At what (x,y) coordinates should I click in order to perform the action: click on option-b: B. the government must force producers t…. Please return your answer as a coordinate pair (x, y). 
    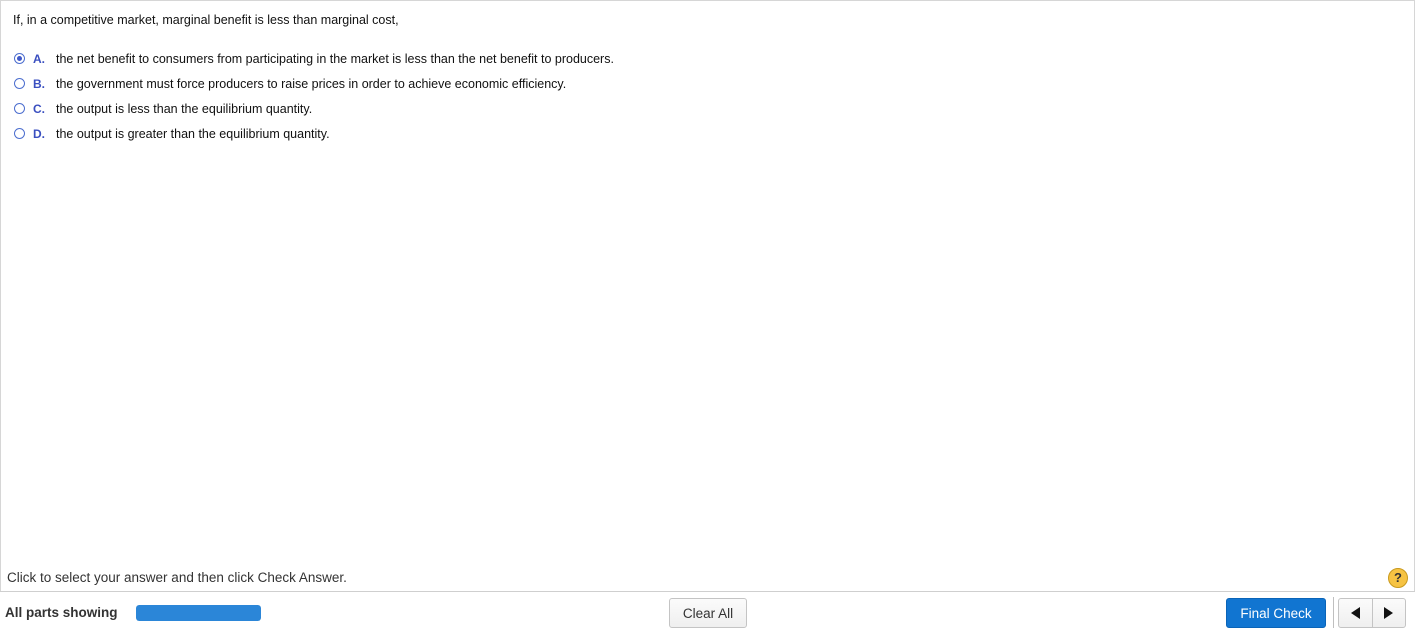
    Looking at the image, I should click on (314, 83).